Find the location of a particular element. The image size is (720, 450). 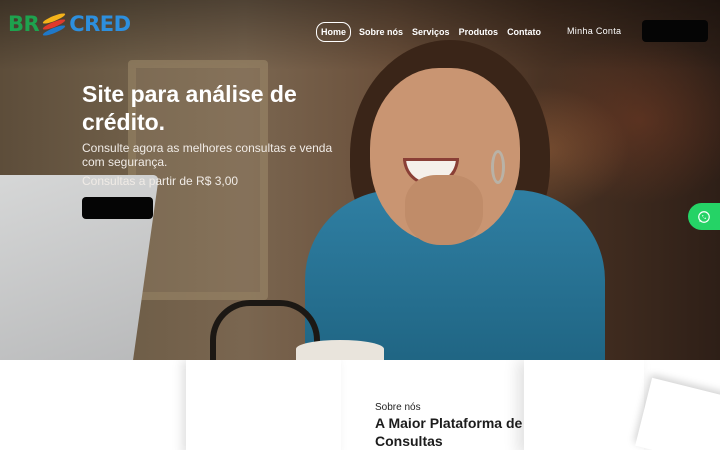

logo-text-br: BR is located at coordinates (24, 24).